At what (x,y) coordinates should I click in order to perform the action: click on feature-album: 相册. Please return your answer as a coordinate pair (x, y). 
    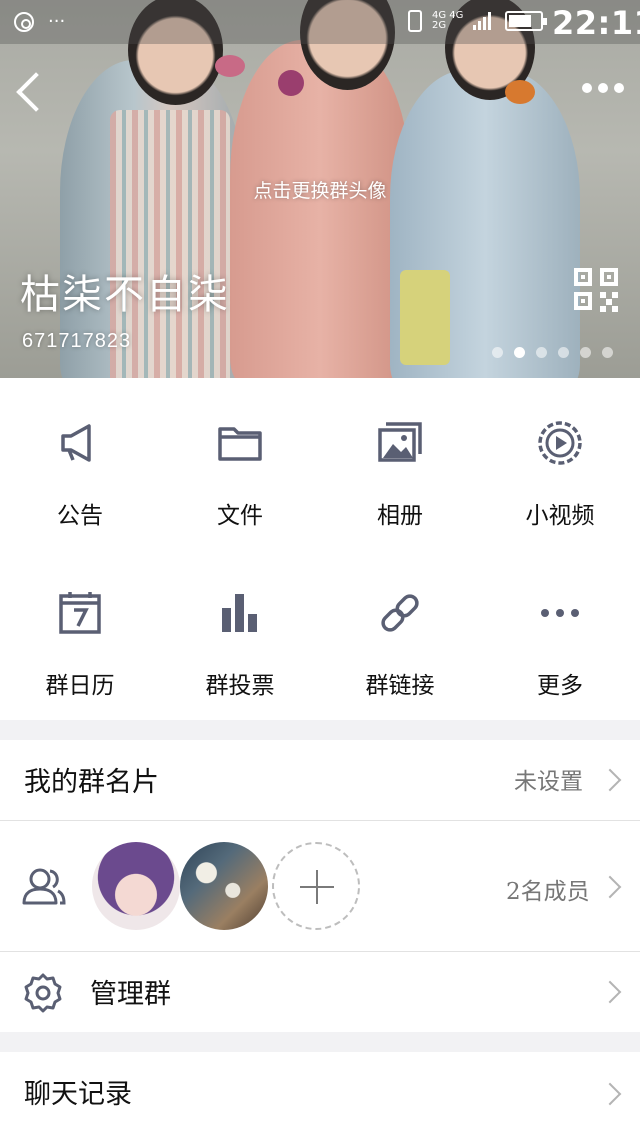
    Looking at the image, I should click on (400, 463).